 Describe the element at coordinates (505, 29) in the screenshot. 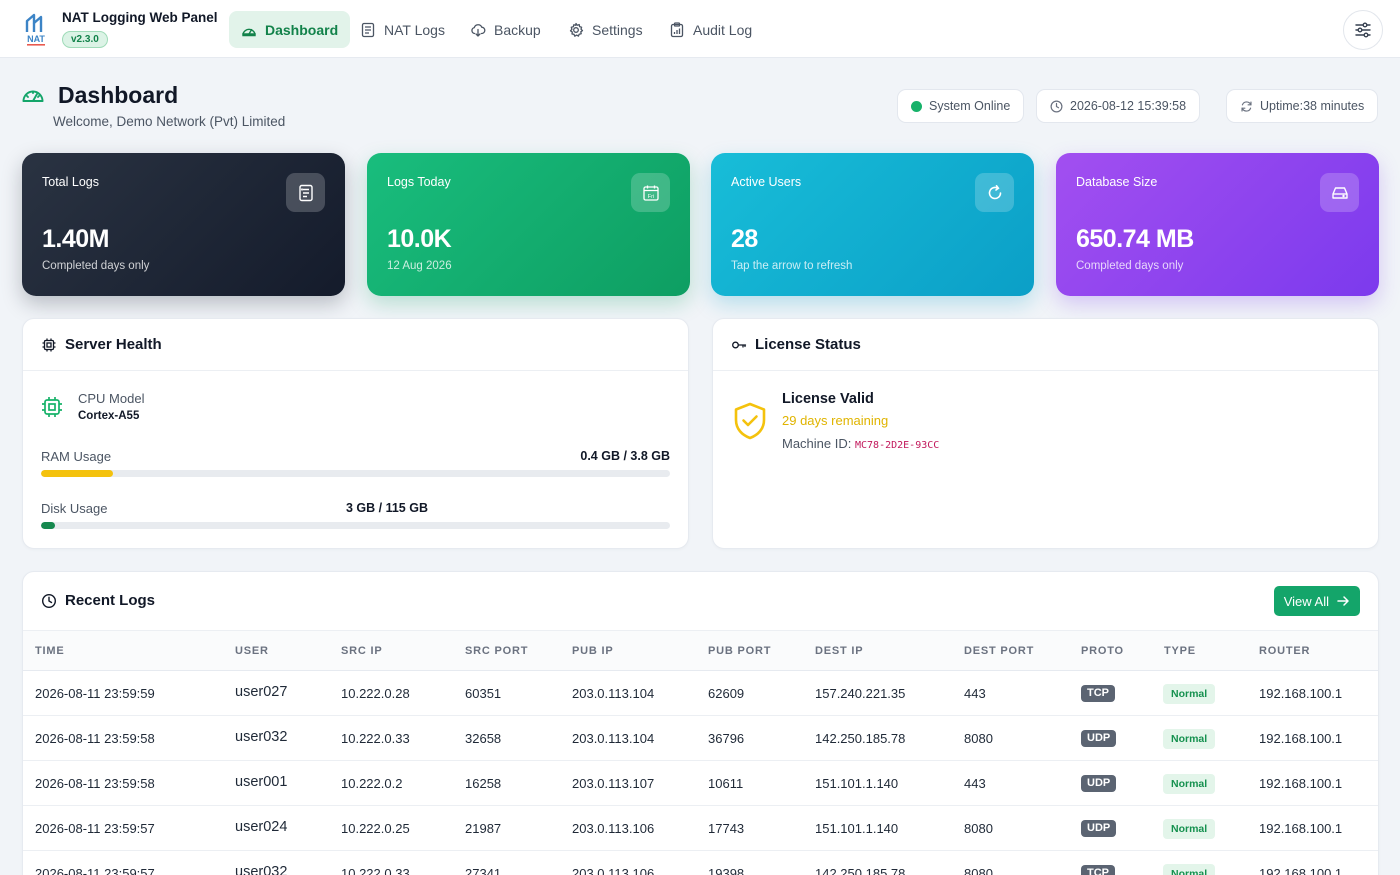

I see `nav-backup: Backup` at that location.